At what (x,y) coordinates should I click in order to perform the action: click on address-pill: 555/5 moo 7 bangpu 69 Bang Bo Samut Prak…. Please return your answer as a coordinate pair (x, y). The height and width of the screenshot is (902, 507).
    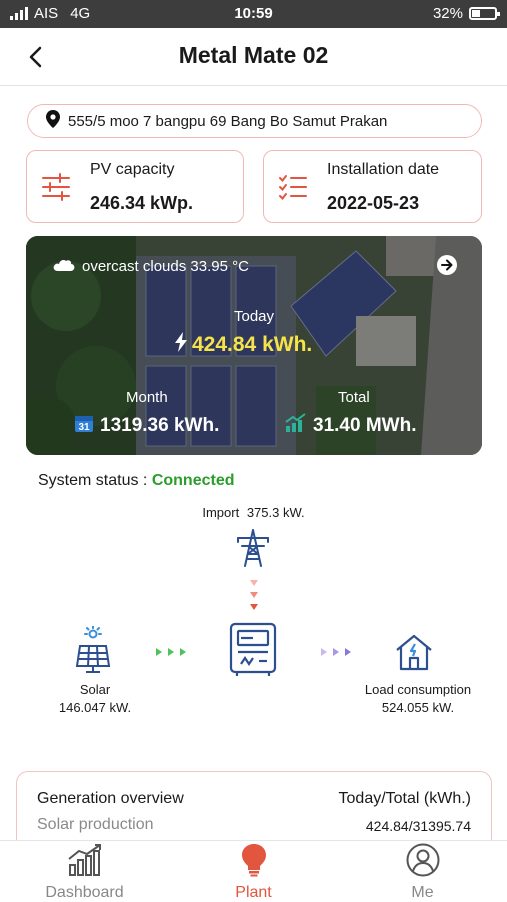
    Looking at the image, I should click on (254, 121).